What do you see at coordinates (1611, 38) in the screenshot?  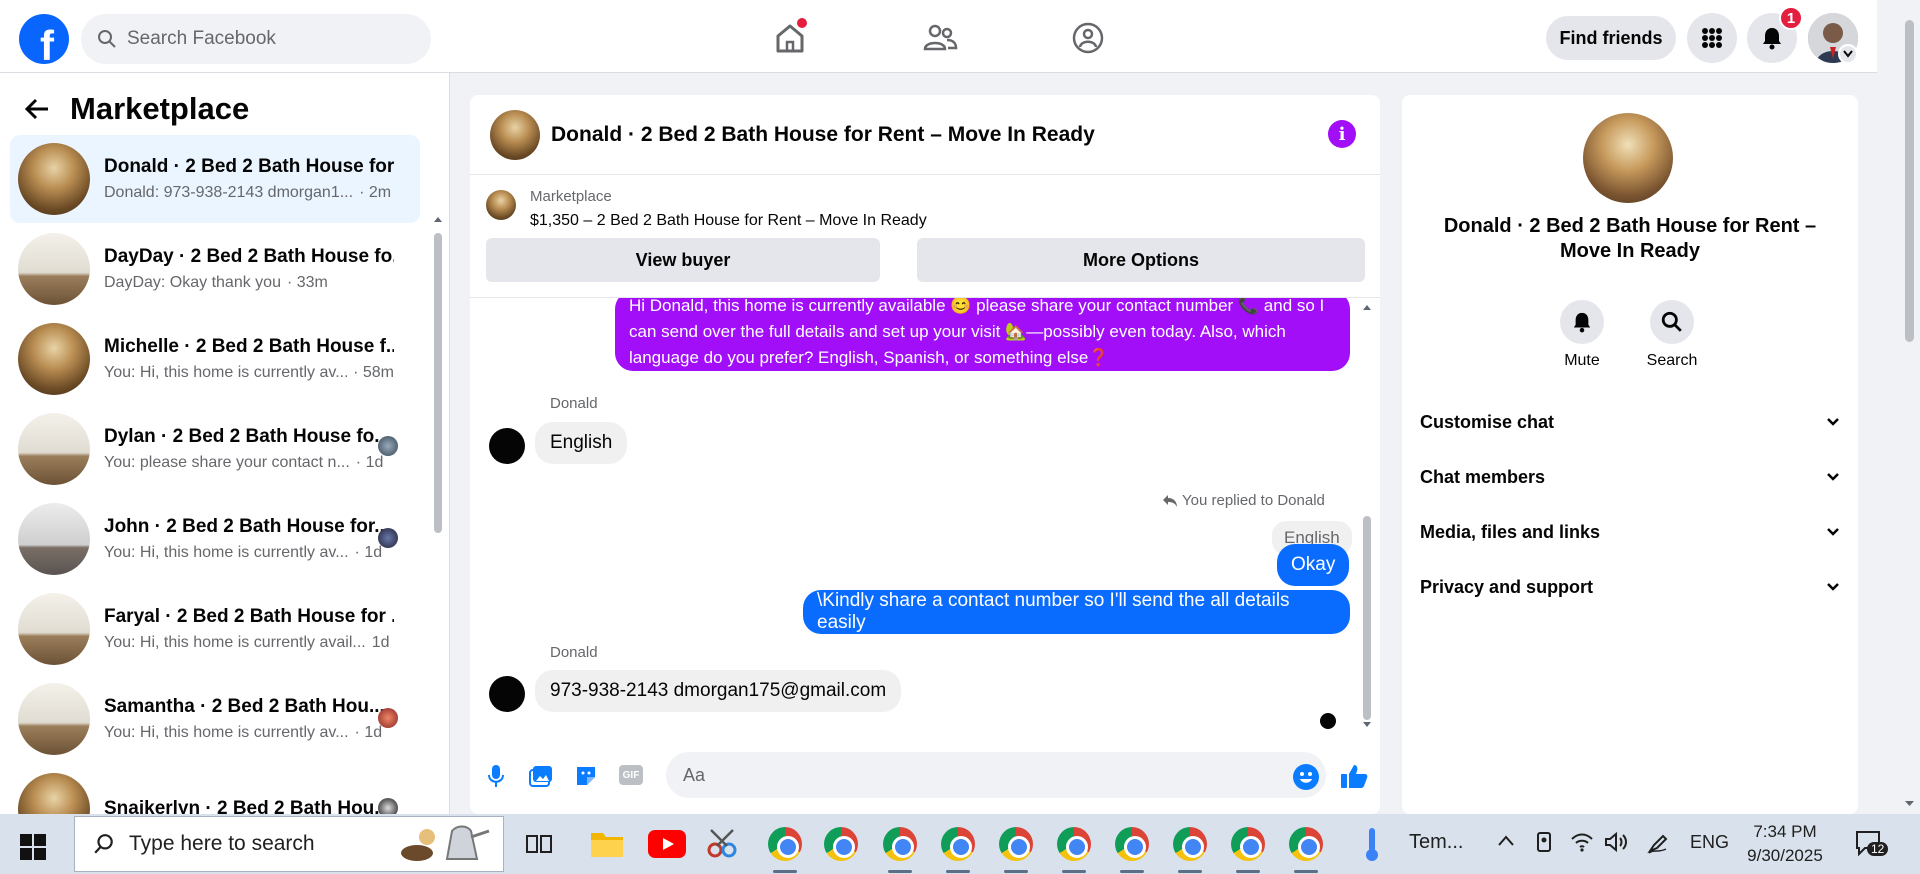 I see `find-friends-button: Find friends` at bounding box center [1611, 38].